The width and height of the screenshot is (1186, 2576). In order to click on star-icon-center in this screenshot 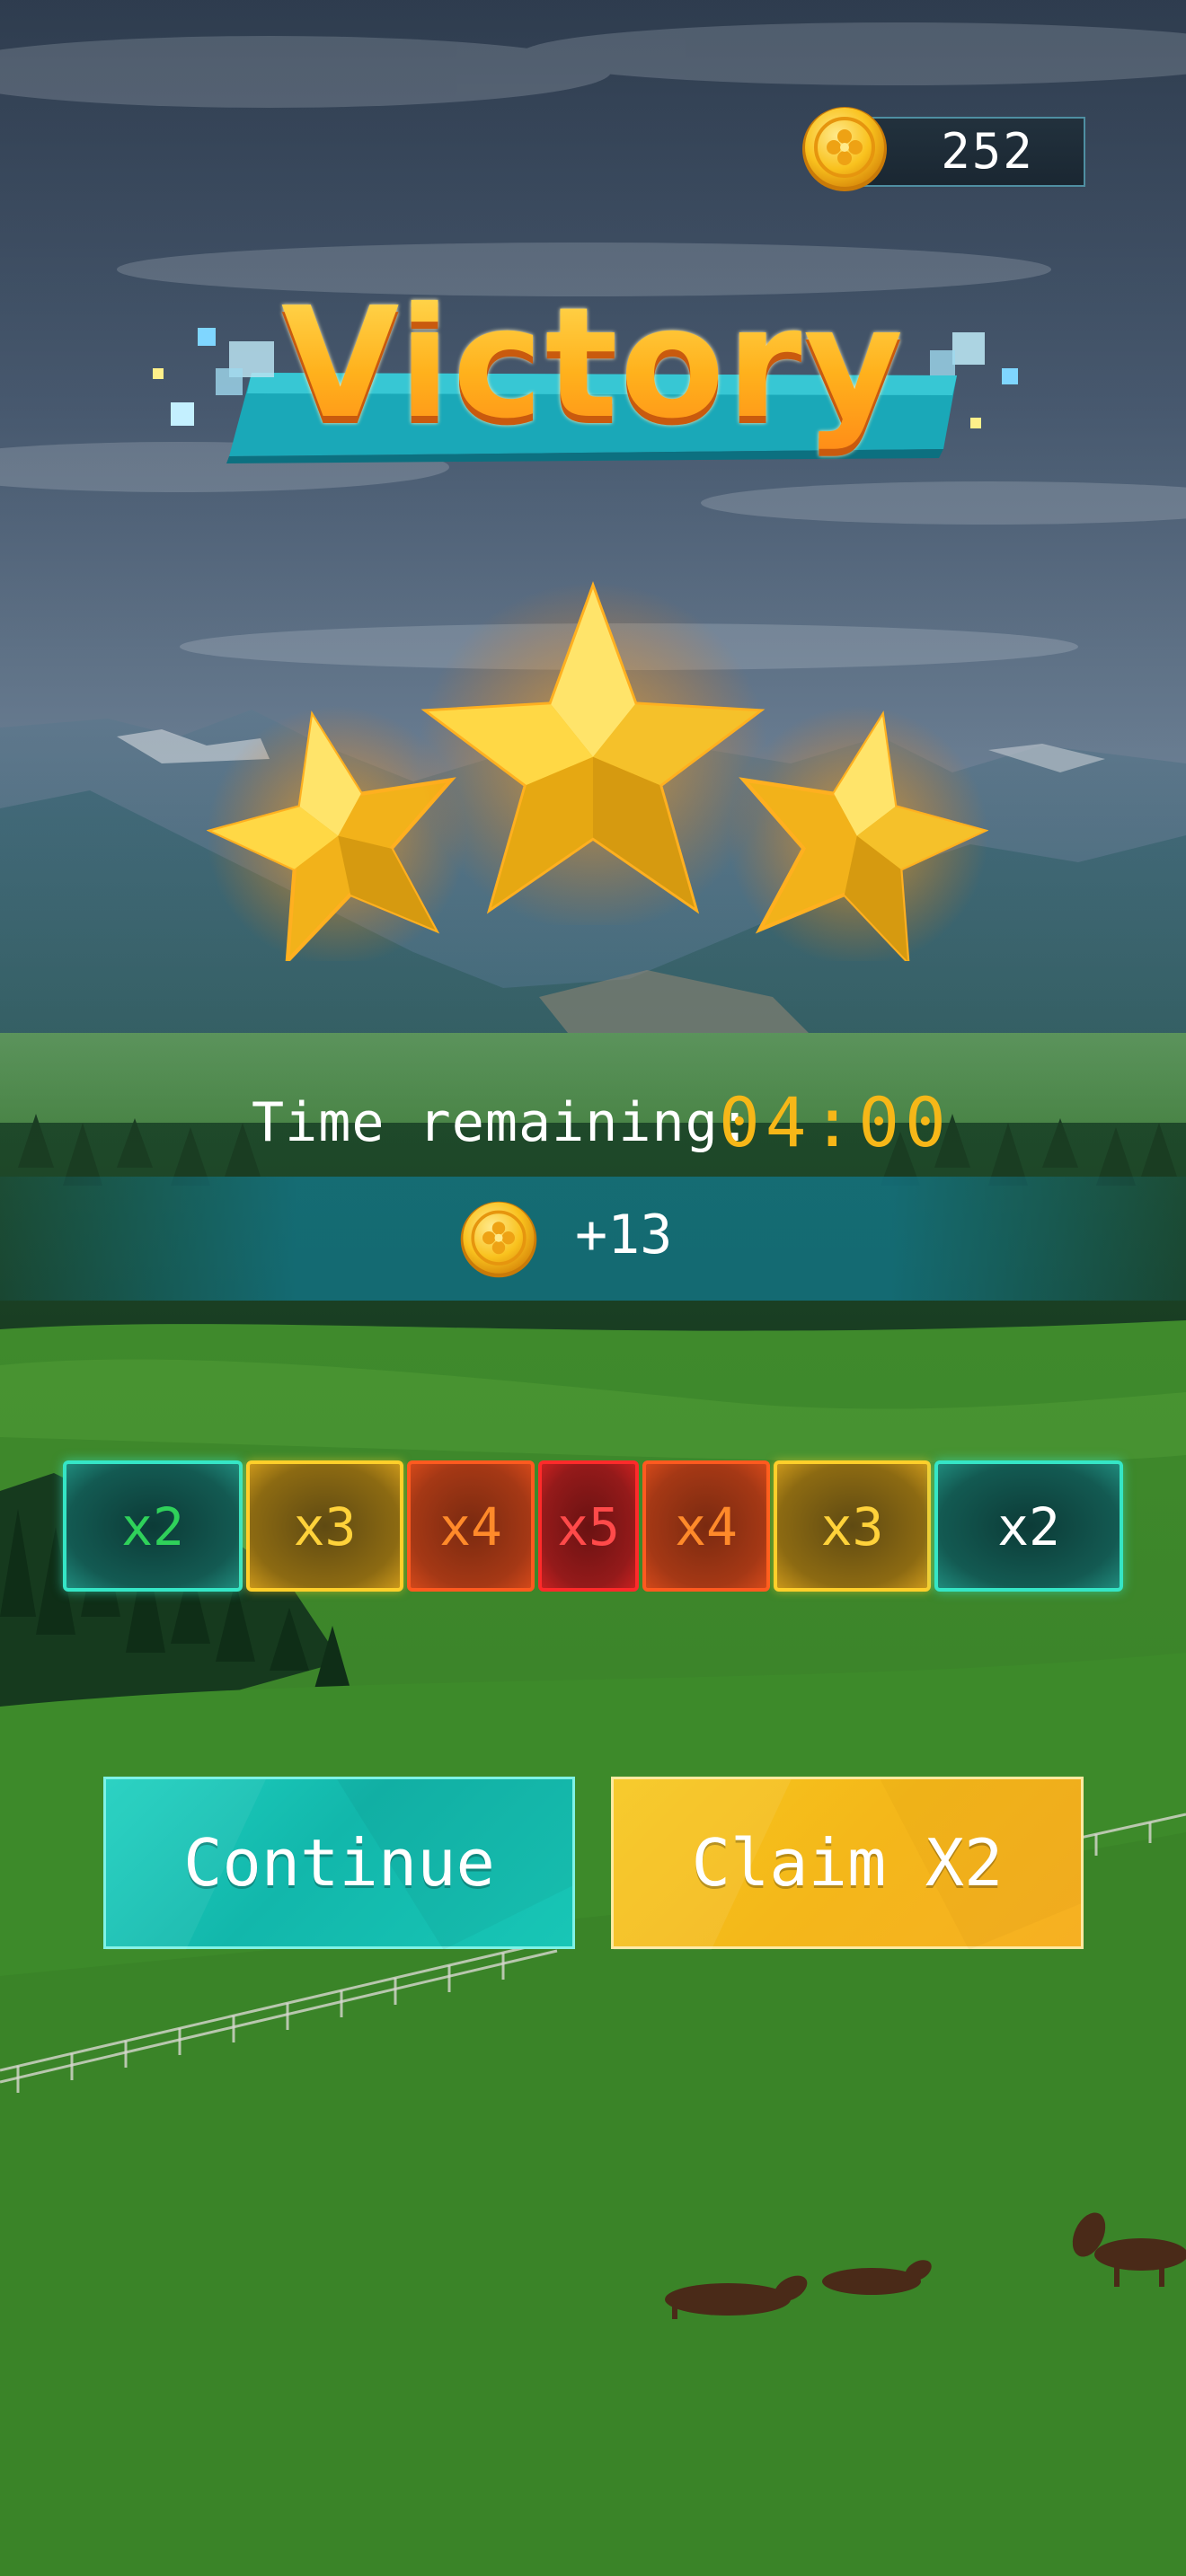, I will do `click(593, 753)`.